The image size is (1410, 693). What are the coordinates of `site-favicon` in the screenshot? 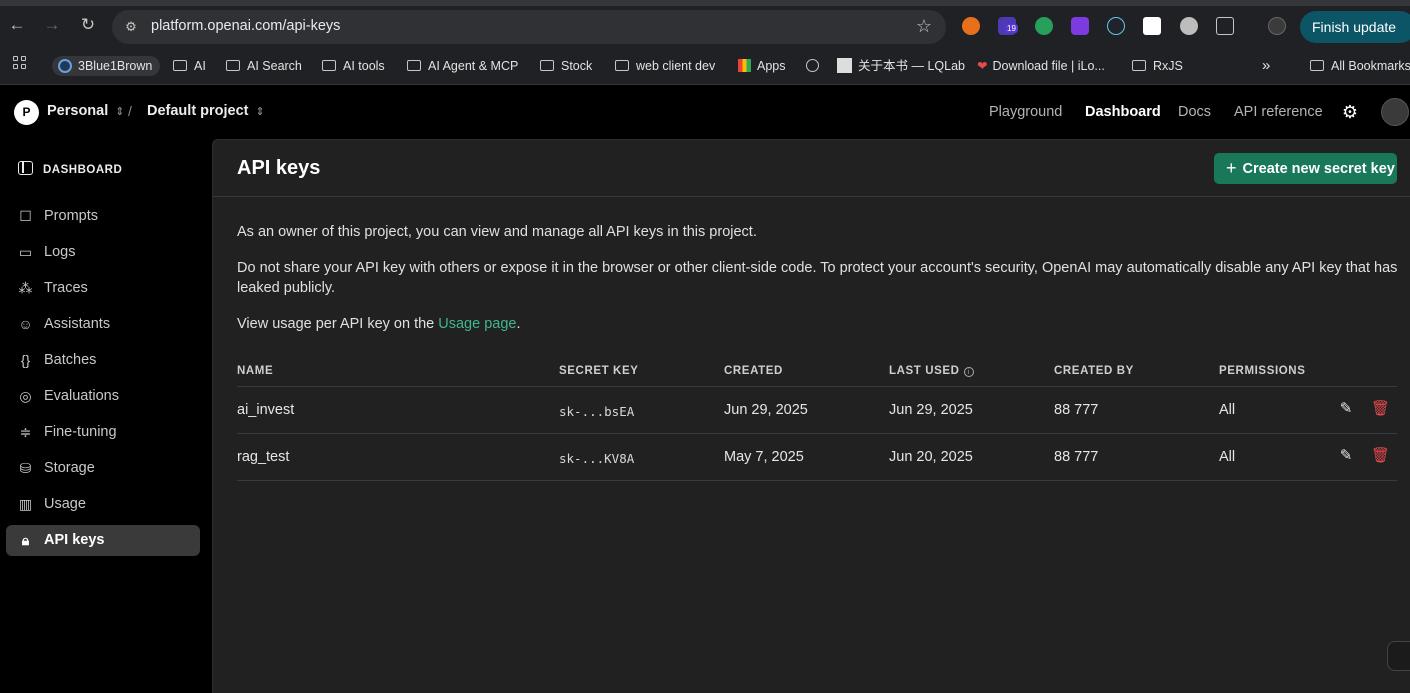 It's located at (844, 65).